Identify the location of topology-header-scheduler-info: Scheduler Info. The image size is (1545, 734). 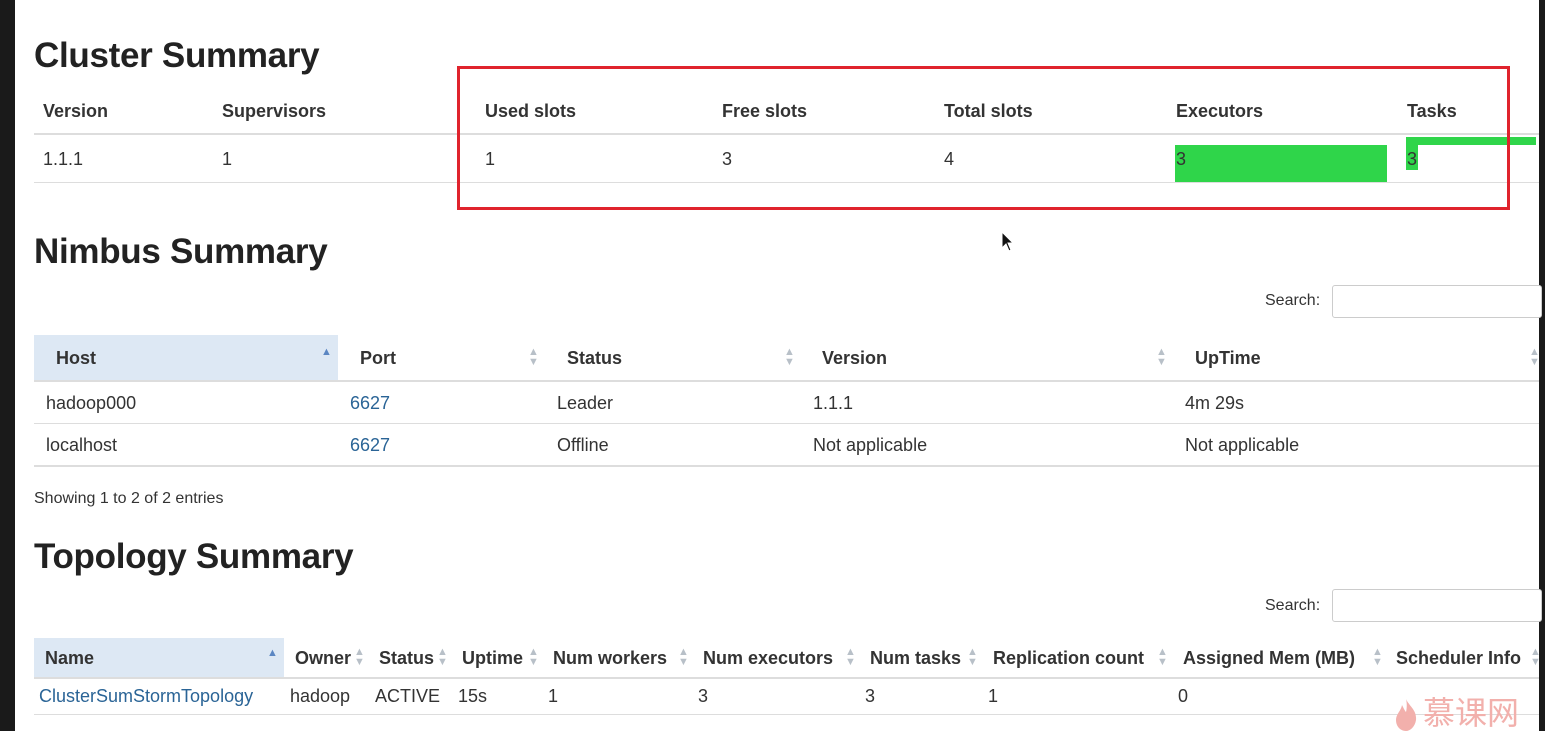
(1459, 658).